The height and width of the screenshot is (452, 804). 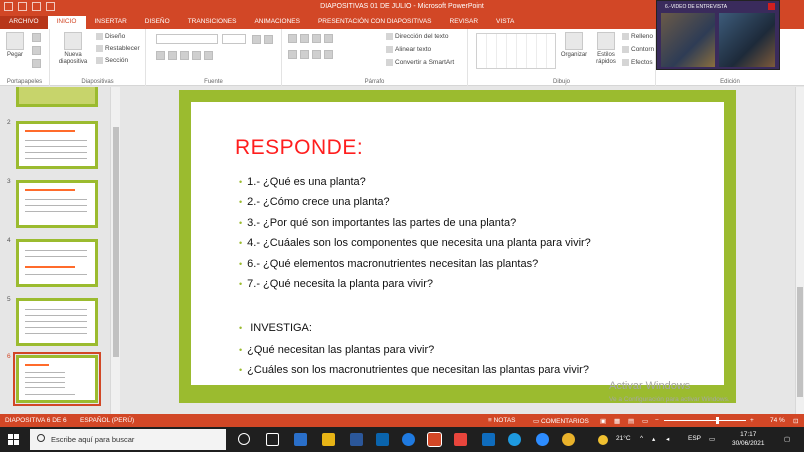 What do you see at coordinates (118, 48) in the screenshot?
I see `reset-button: Restablecer` at bounding box center [118, 48].